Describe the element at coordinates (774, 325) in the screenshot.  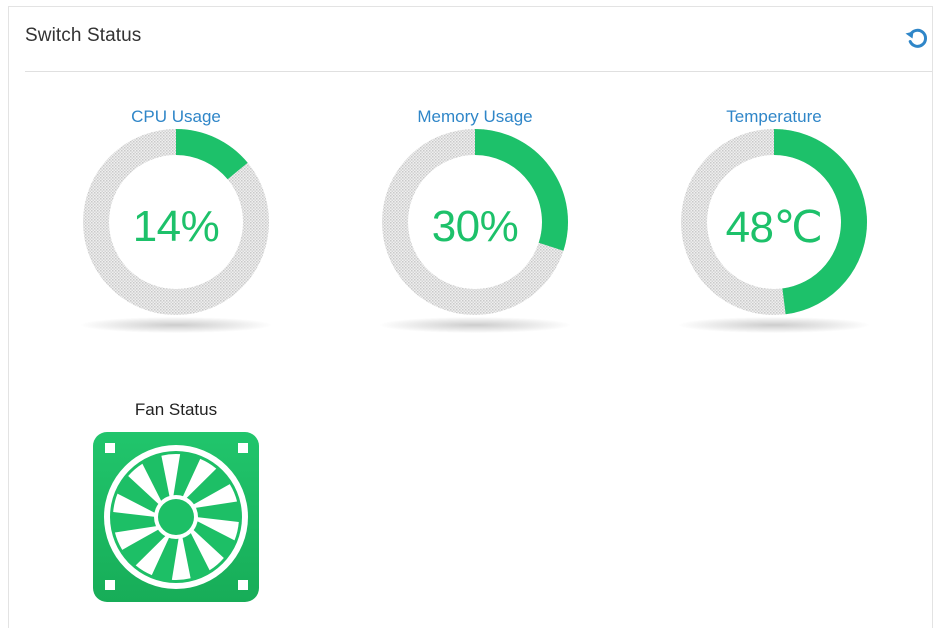
I see `temperature-shadow` at that location.